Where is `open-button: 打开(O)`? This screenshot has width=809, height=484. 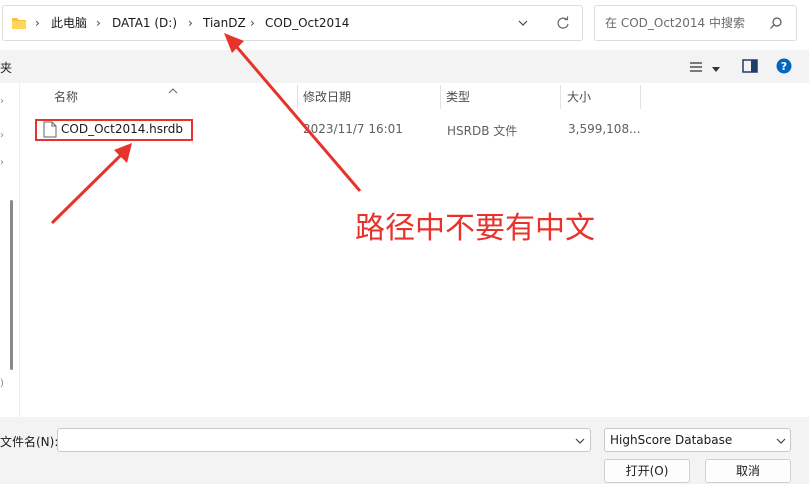 open-button: 打开(O) is located at coordinates (647, 471).